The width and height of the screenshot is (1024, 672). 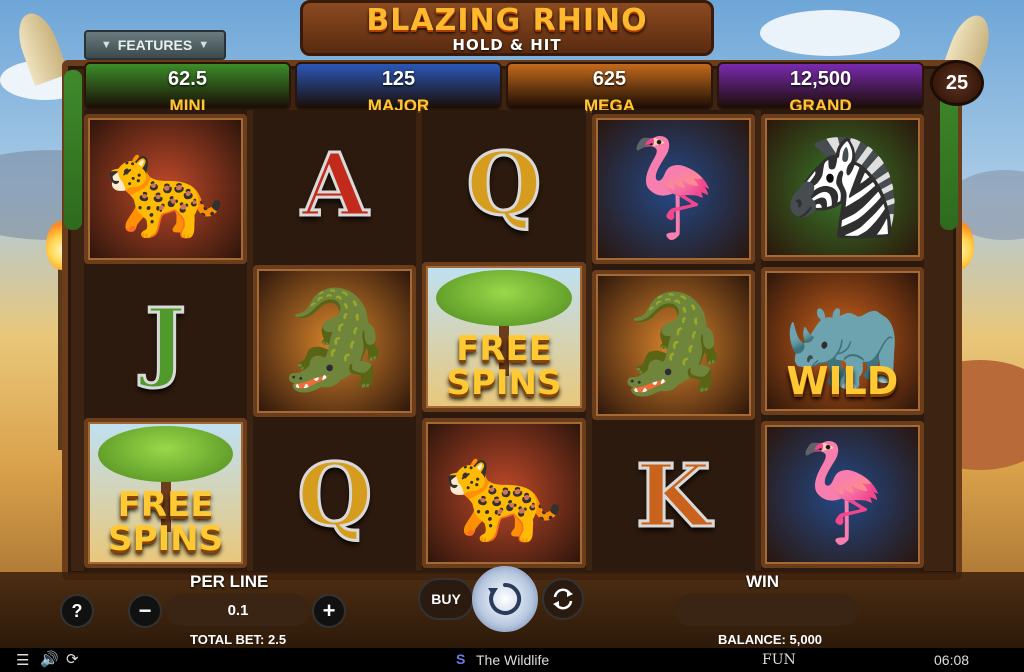 I want to click on letter-symbol: J, so click(x=166, y=340).